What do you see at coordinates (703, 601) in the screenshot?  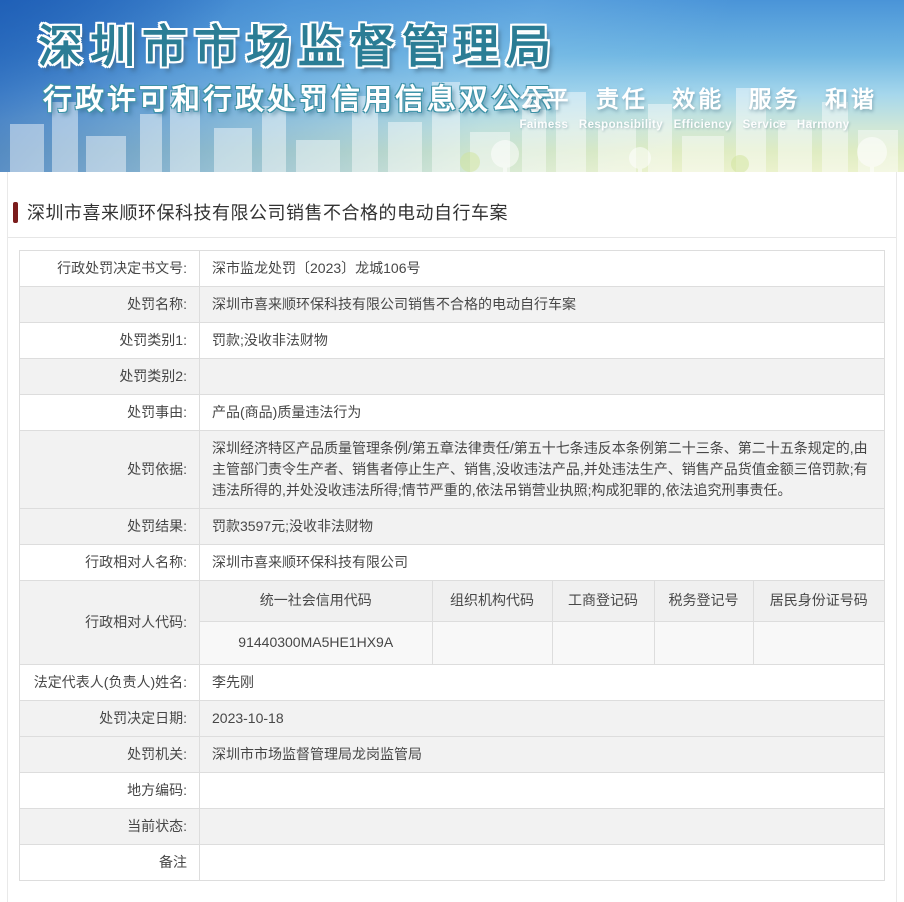 I see `codes-column-header: 税务登记号` at bounding box center [703, 601].